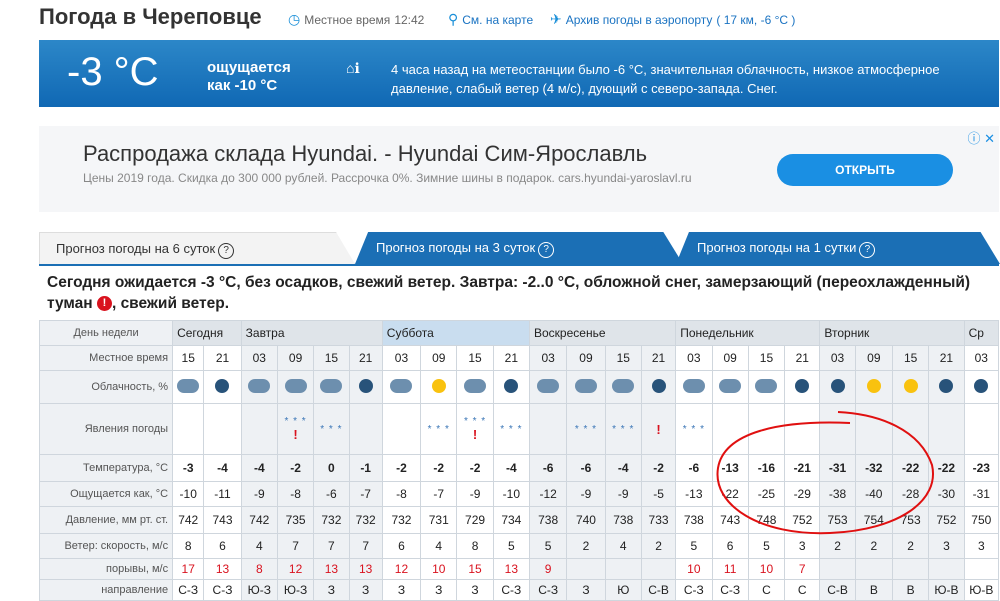  I want to click on ad-close-icon: ⓘ ✕, so click(981, 137).